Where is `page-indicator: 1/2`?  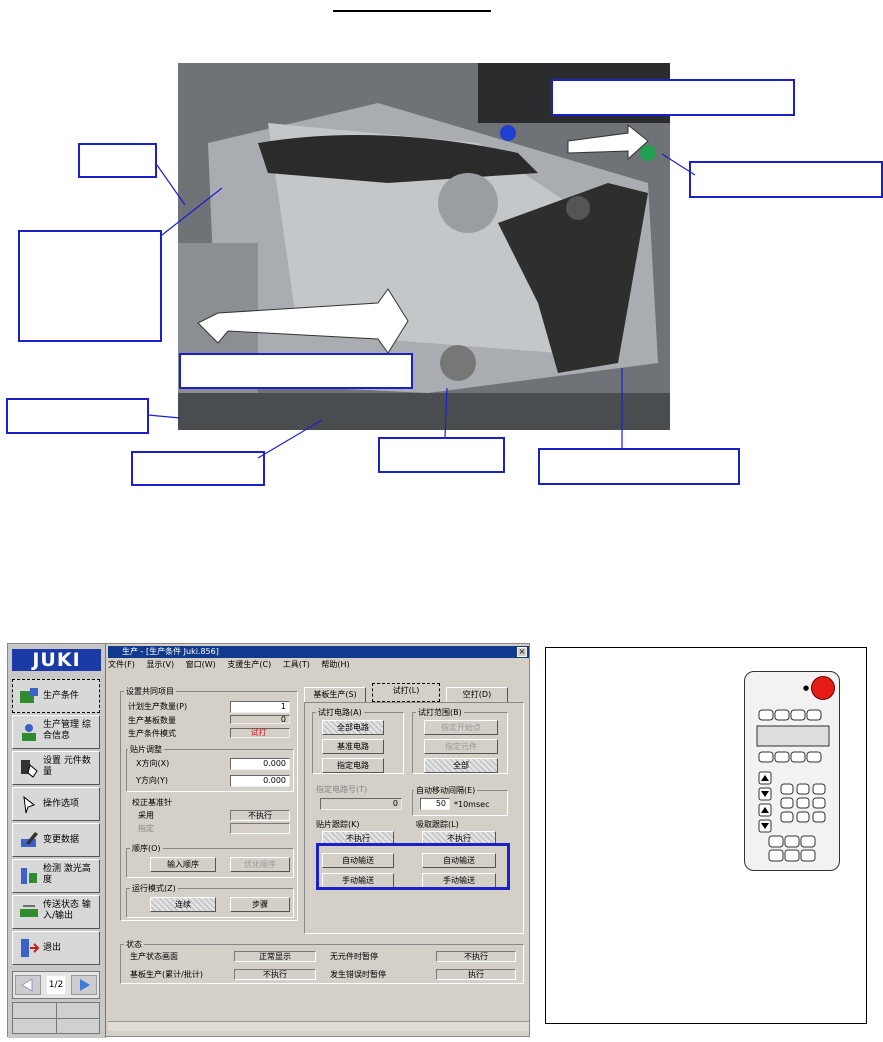 page-indicator: 1/2 is located at coordinates (56, 985).